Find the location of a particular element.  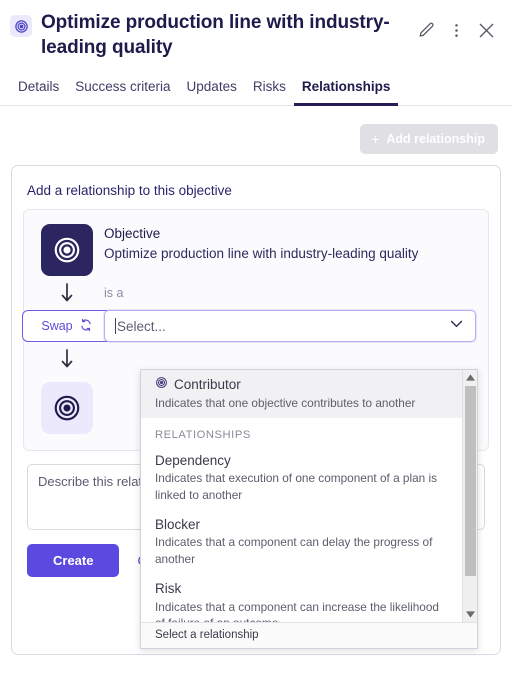

scroll-down-arrow-icon is located at coordinates (470, 614).